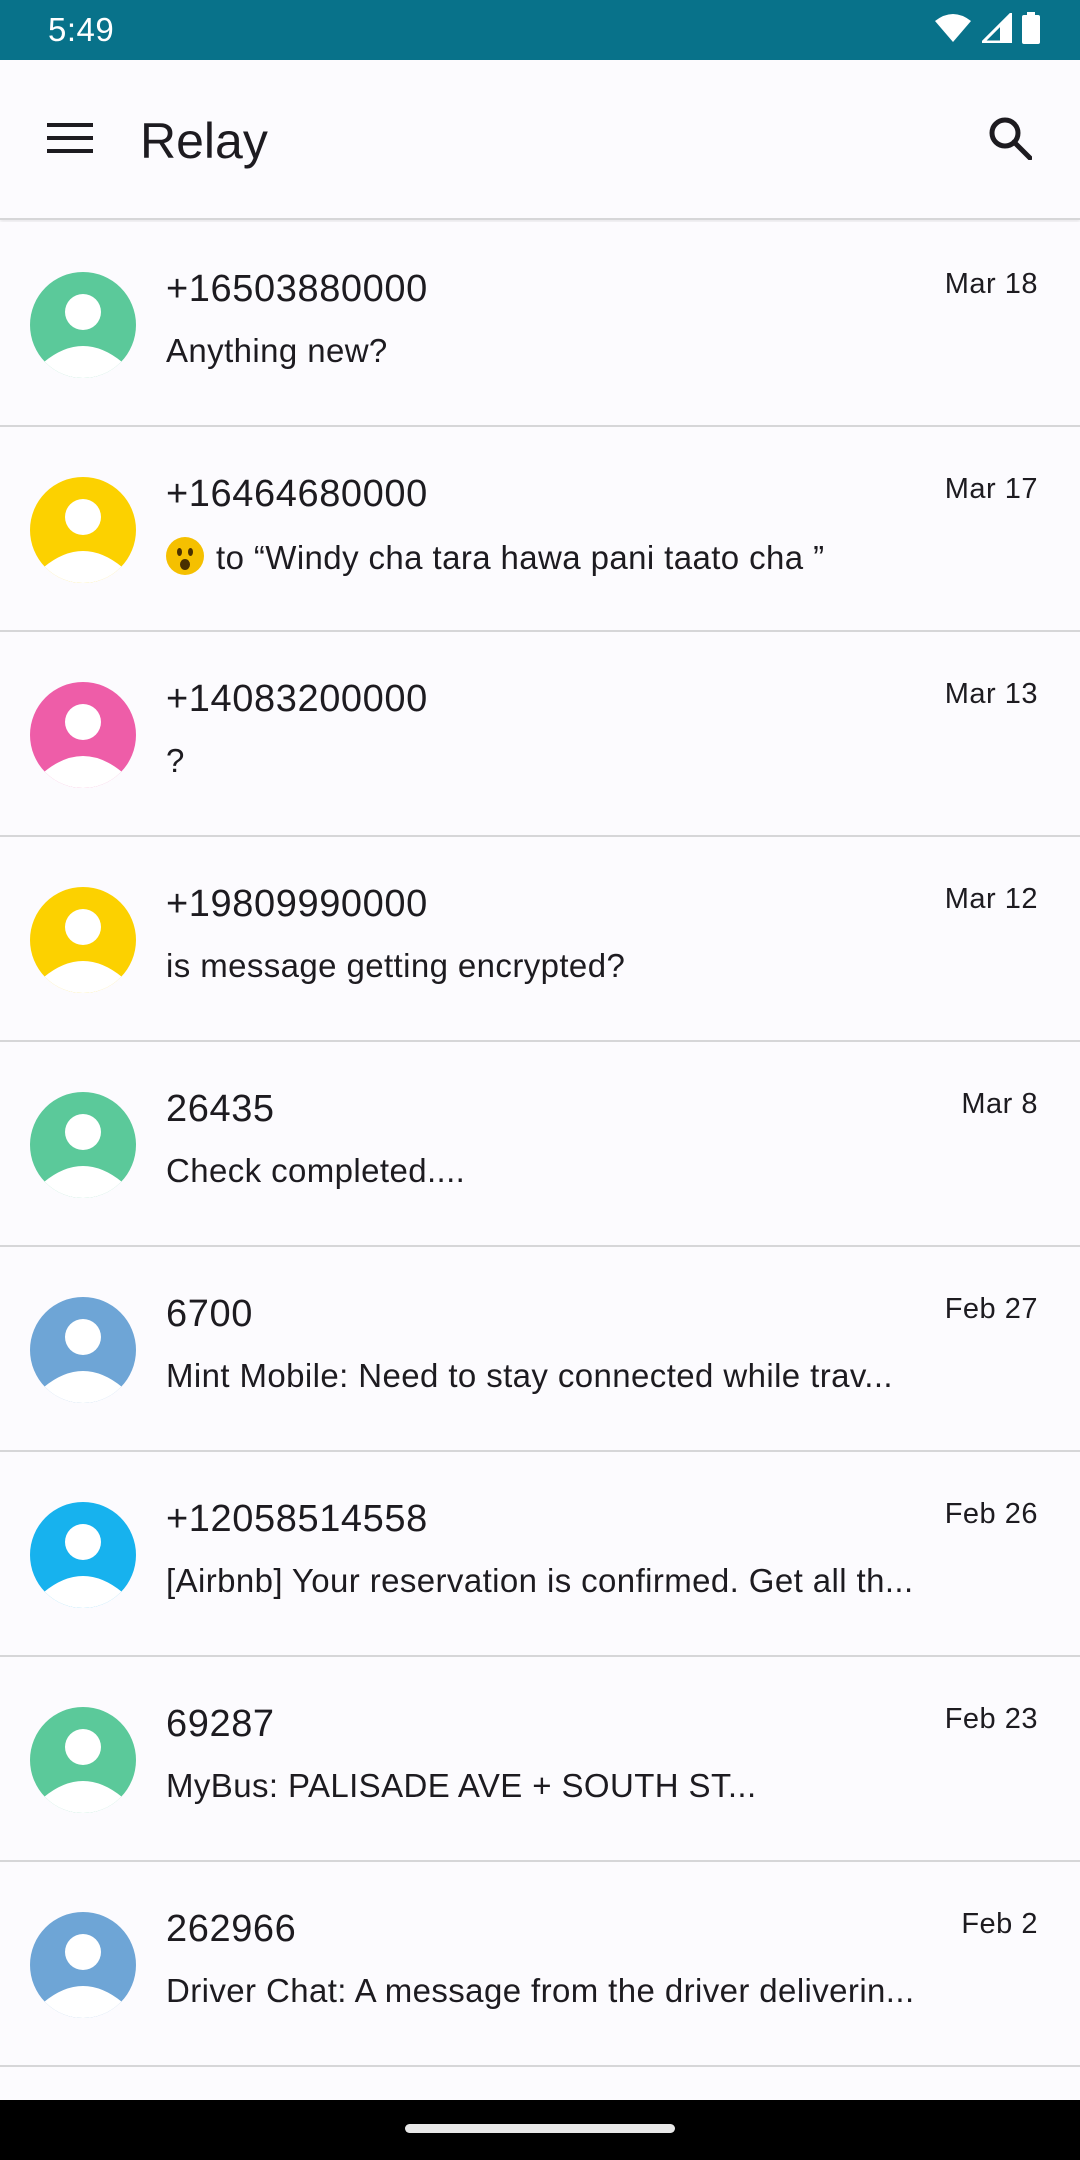 The width and height of the screenshot is (1080, 2160). I want to click on wifi-icon, so click(953, 30).